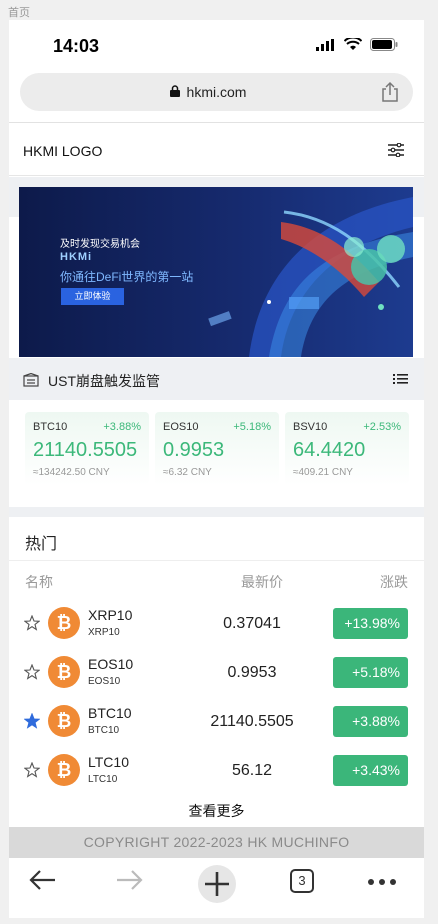  I want to click on browser-toolbar: 3, so click(216, 888).